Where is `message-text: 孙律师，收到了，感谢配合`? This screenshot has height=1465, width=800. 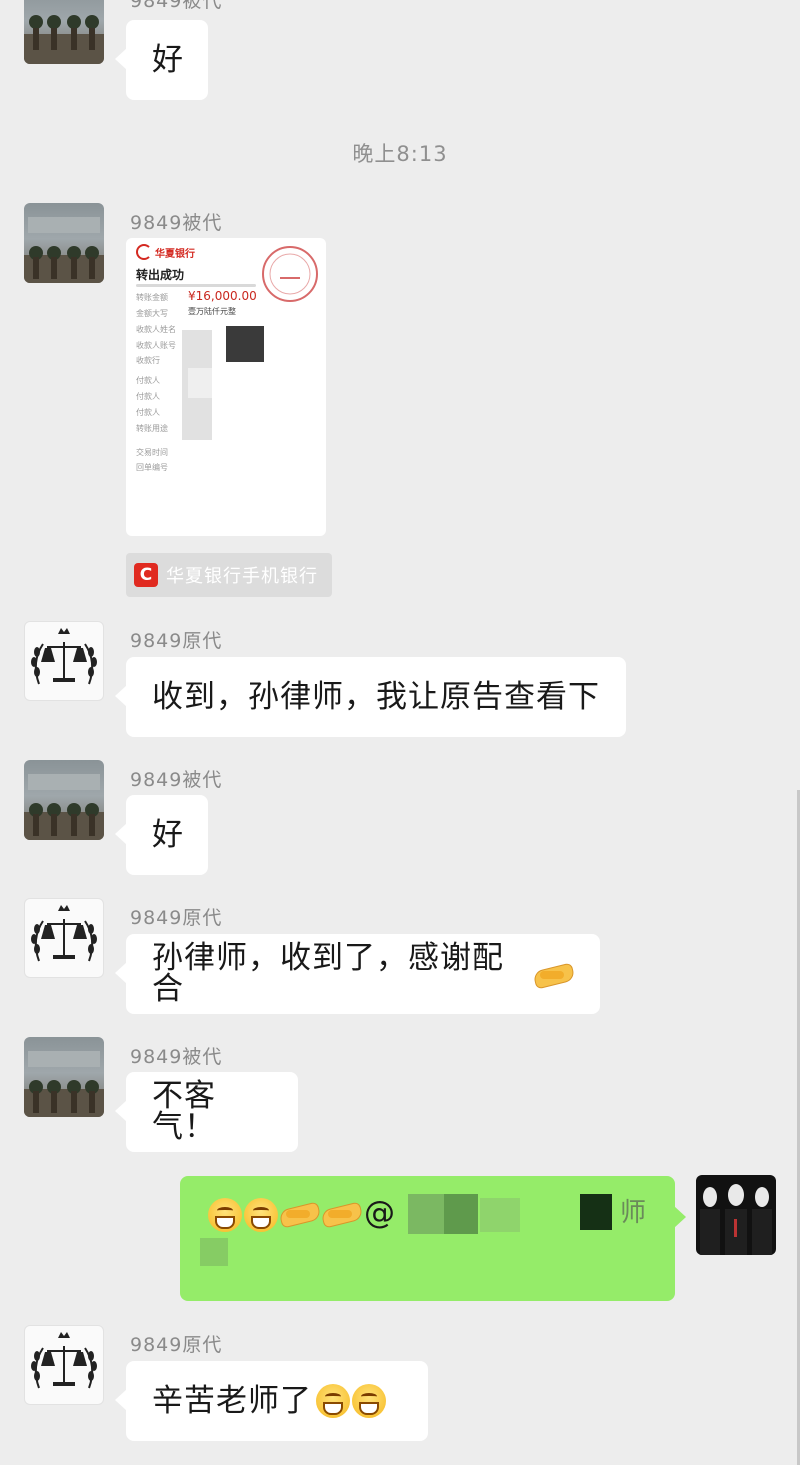 message-text: 孙律师，收到了，感谢配合 is located at coordinates (328, 973).